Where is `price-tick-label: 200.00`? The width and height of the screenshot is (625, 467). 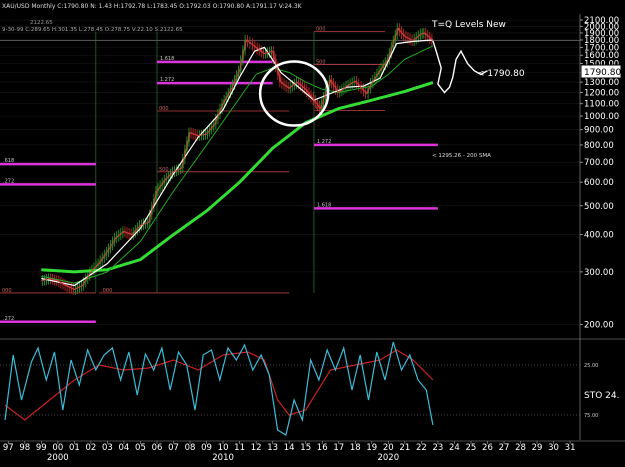 price-tick-label: 200.00 is located at coordinates (599, 325).